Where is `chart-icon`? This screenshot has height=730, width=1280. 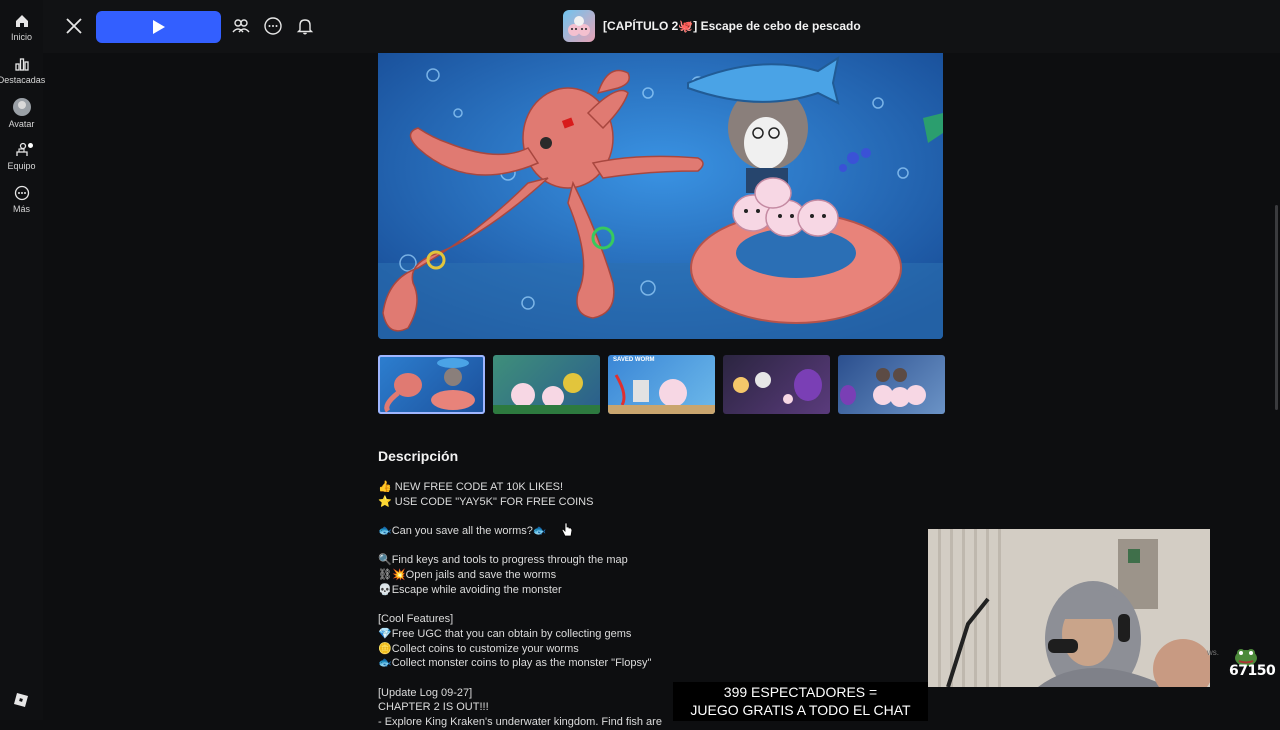
chart-icon is located at coordinates (21, 64).